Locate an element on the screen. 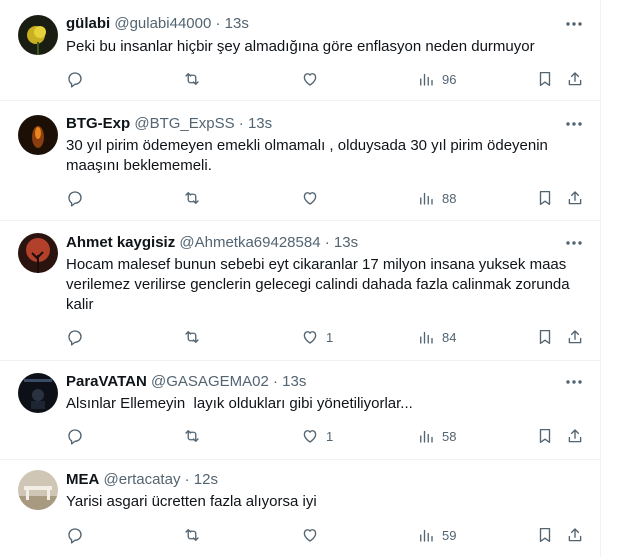  author-name: ParaVATAN is located at coordinates (106, 381).